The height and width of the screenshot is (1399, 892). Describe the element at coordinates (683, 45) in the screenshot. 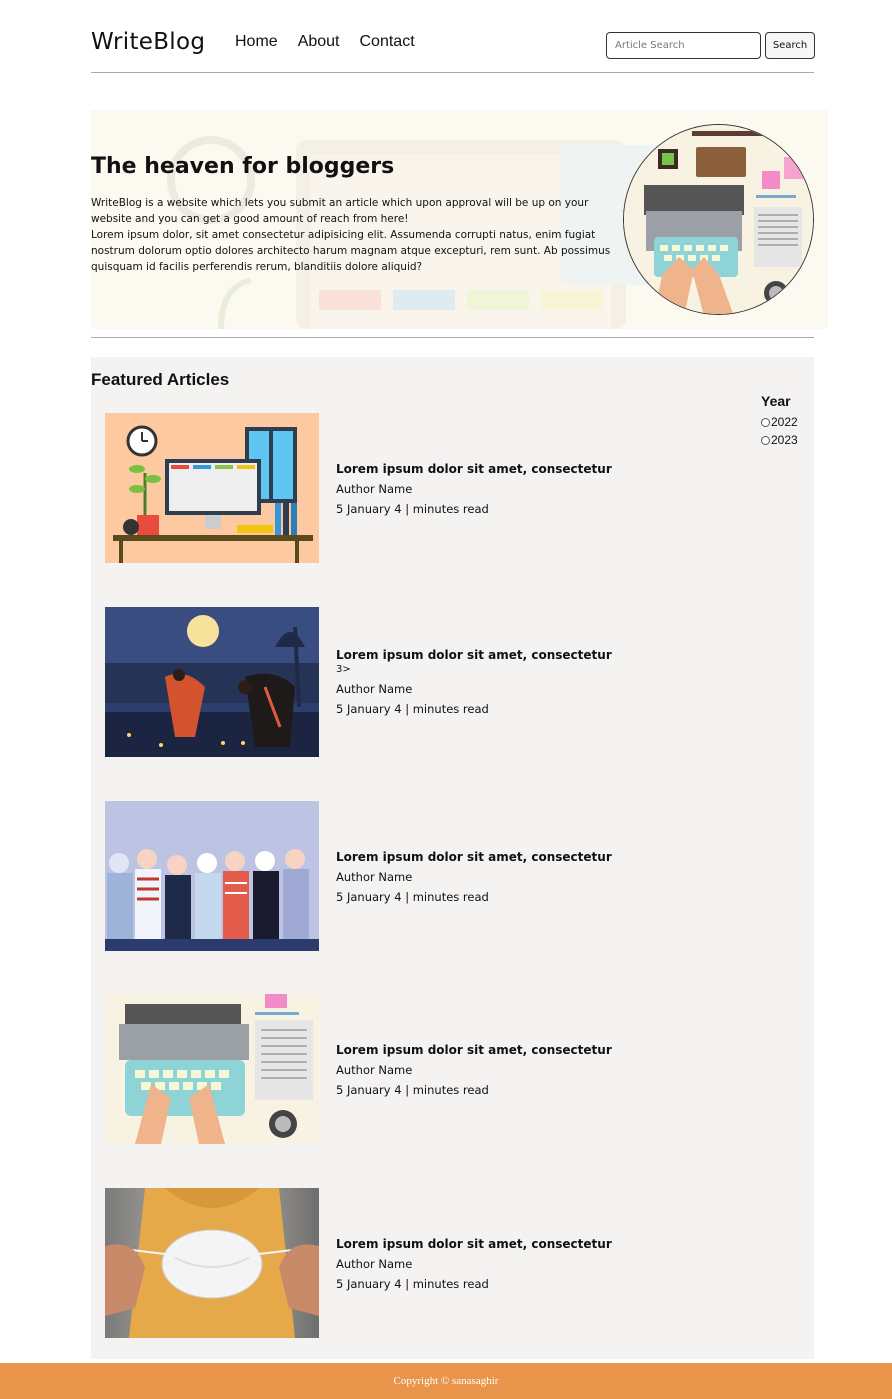

I see `article-search-input` at that location.